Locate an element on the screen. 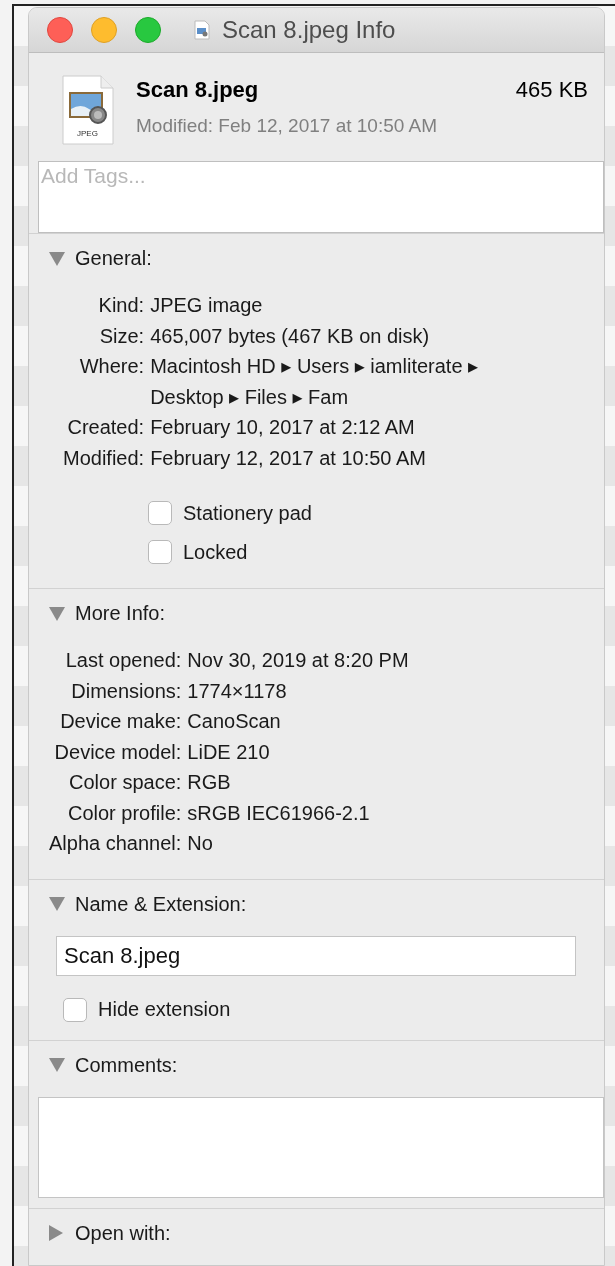 The width and height of the screenshot is (615, 1266). property-label: Created: is located at coordinates (105, 427).